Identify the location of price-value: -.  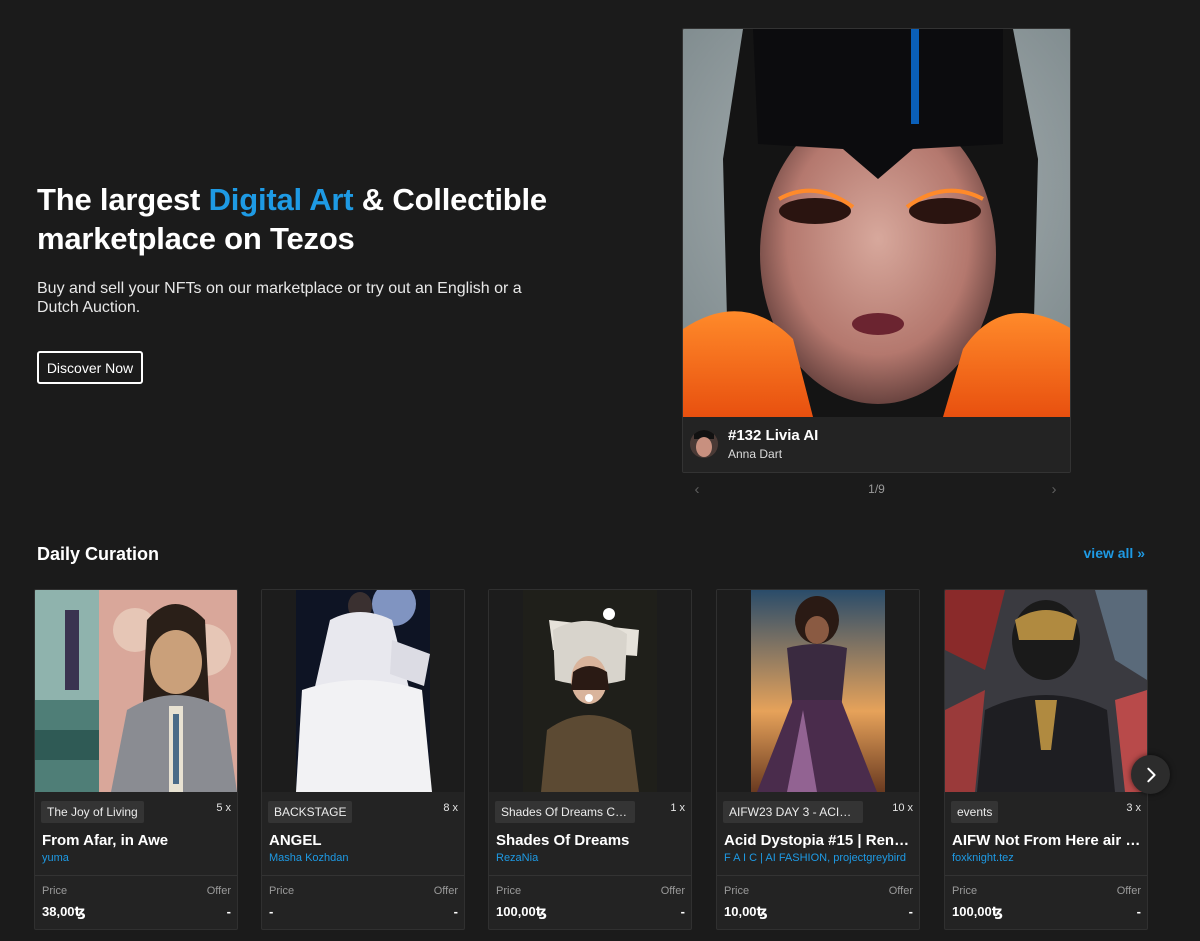
(271, 911).